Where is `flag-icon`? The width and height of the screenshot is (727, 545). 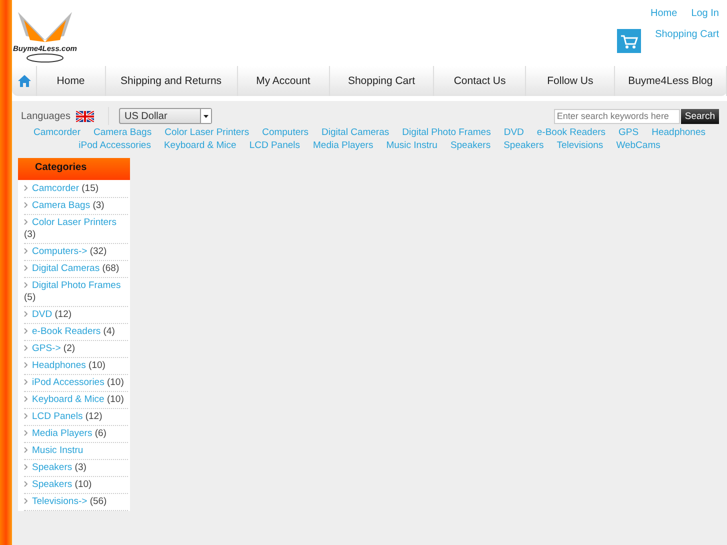
flag-icon is located at coordinates (85, 116).